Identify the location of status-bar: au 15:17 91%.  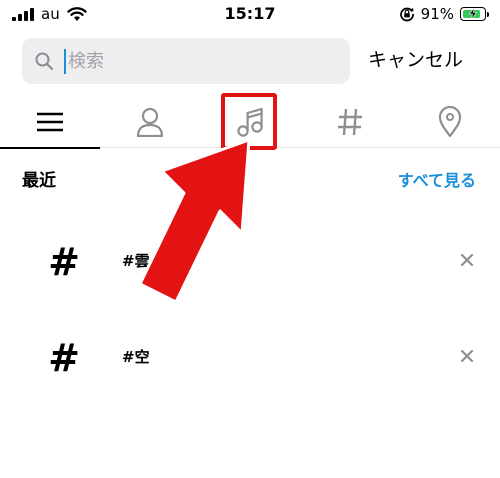
(250, 15).